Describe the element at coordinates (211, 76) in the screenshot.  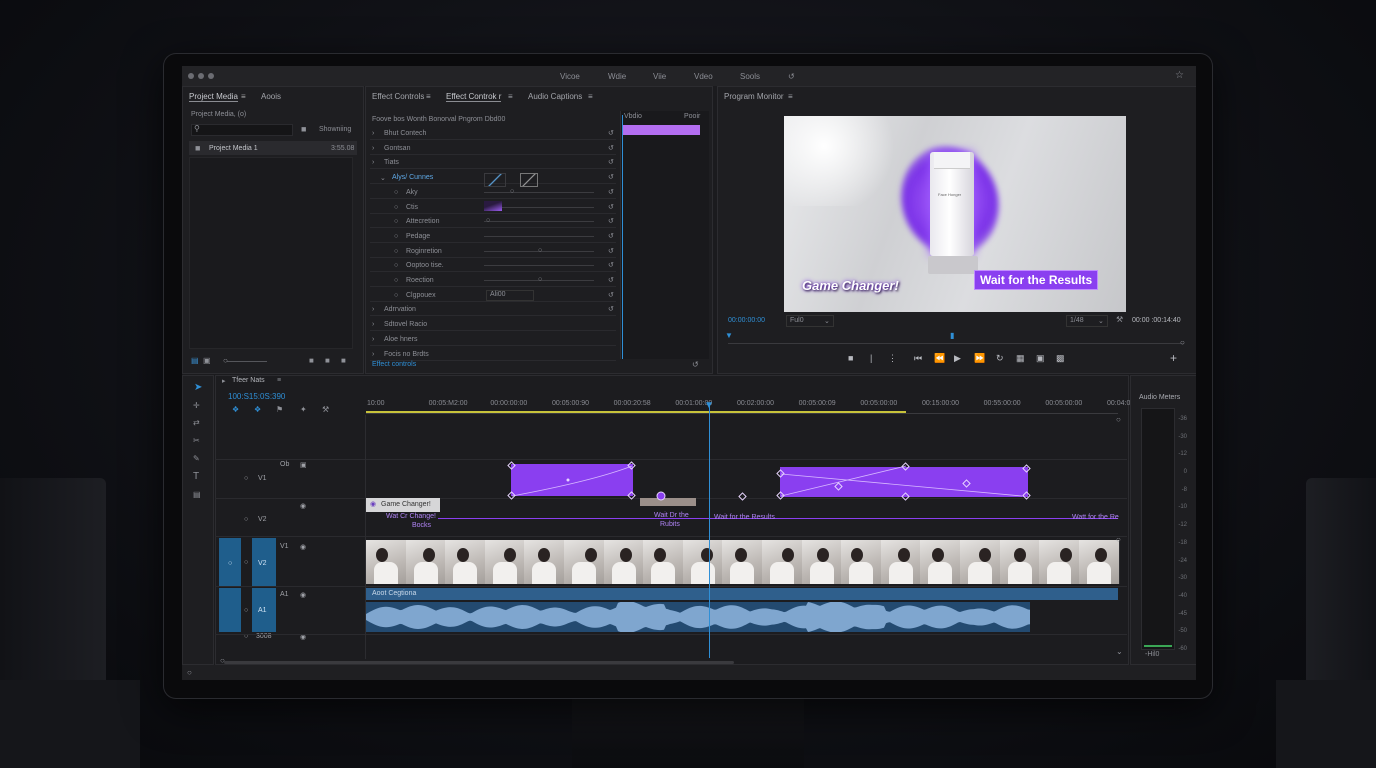
I see `window-zoom-dot` at that location.